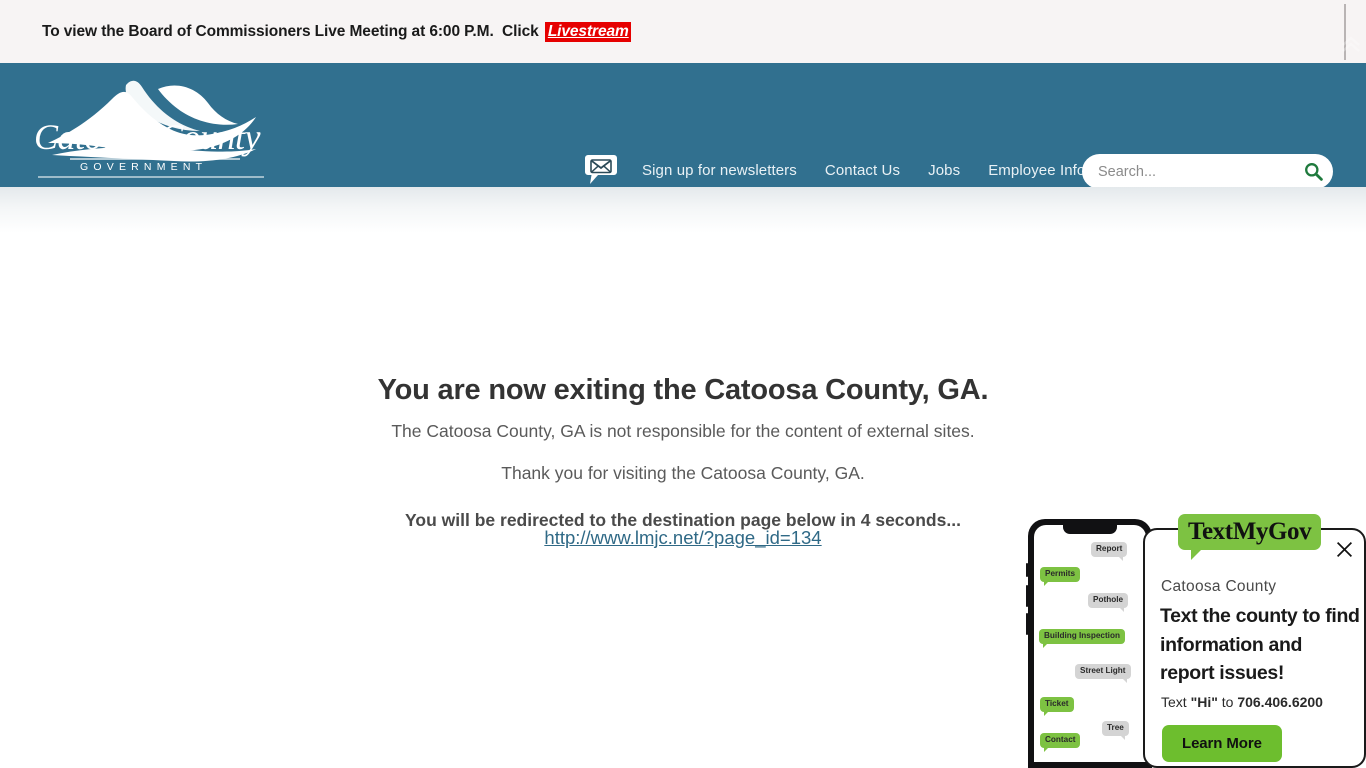 The image size is (1366, 768). I want to click on nav-link-employee-info: Employee Info, so click(1036, 170).